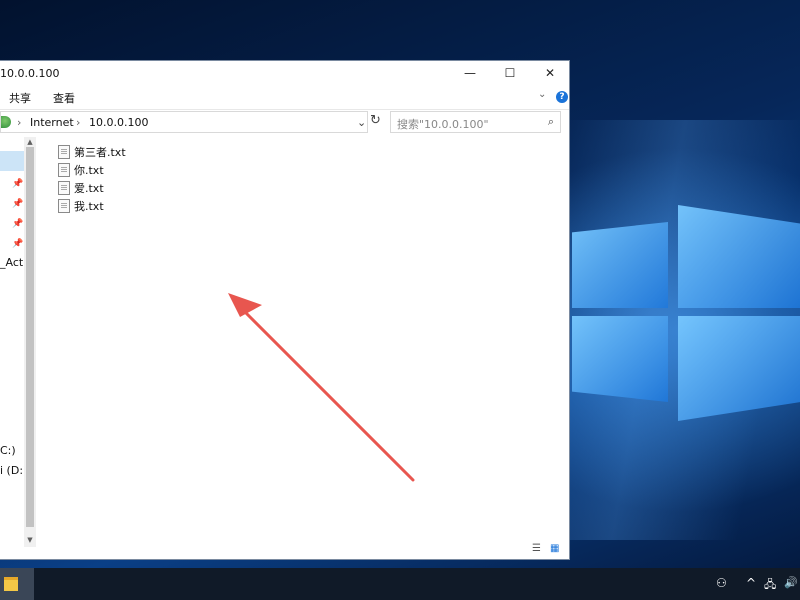 Image resolution: width=800 pixels, height=600 pixels. Describe the element at coordinates (562, 97) in the screenshot. I see `help-icon: ?` at that location.